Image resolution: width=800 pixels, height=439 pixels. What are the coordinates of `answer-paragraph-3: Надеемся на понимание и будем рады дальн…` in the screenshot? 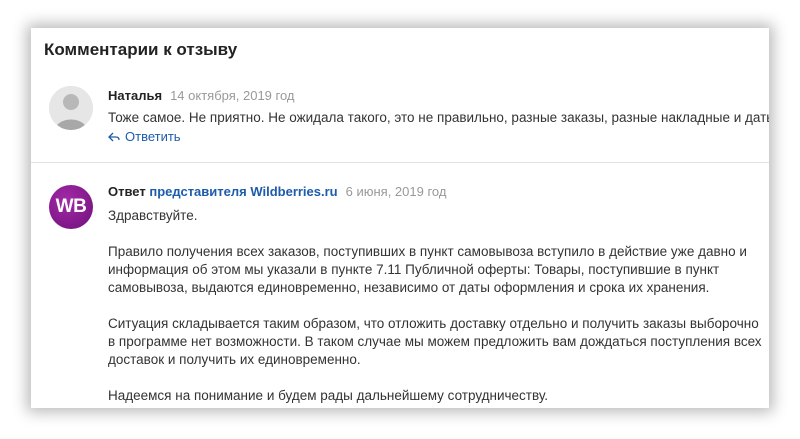 It's located at (328, 395).